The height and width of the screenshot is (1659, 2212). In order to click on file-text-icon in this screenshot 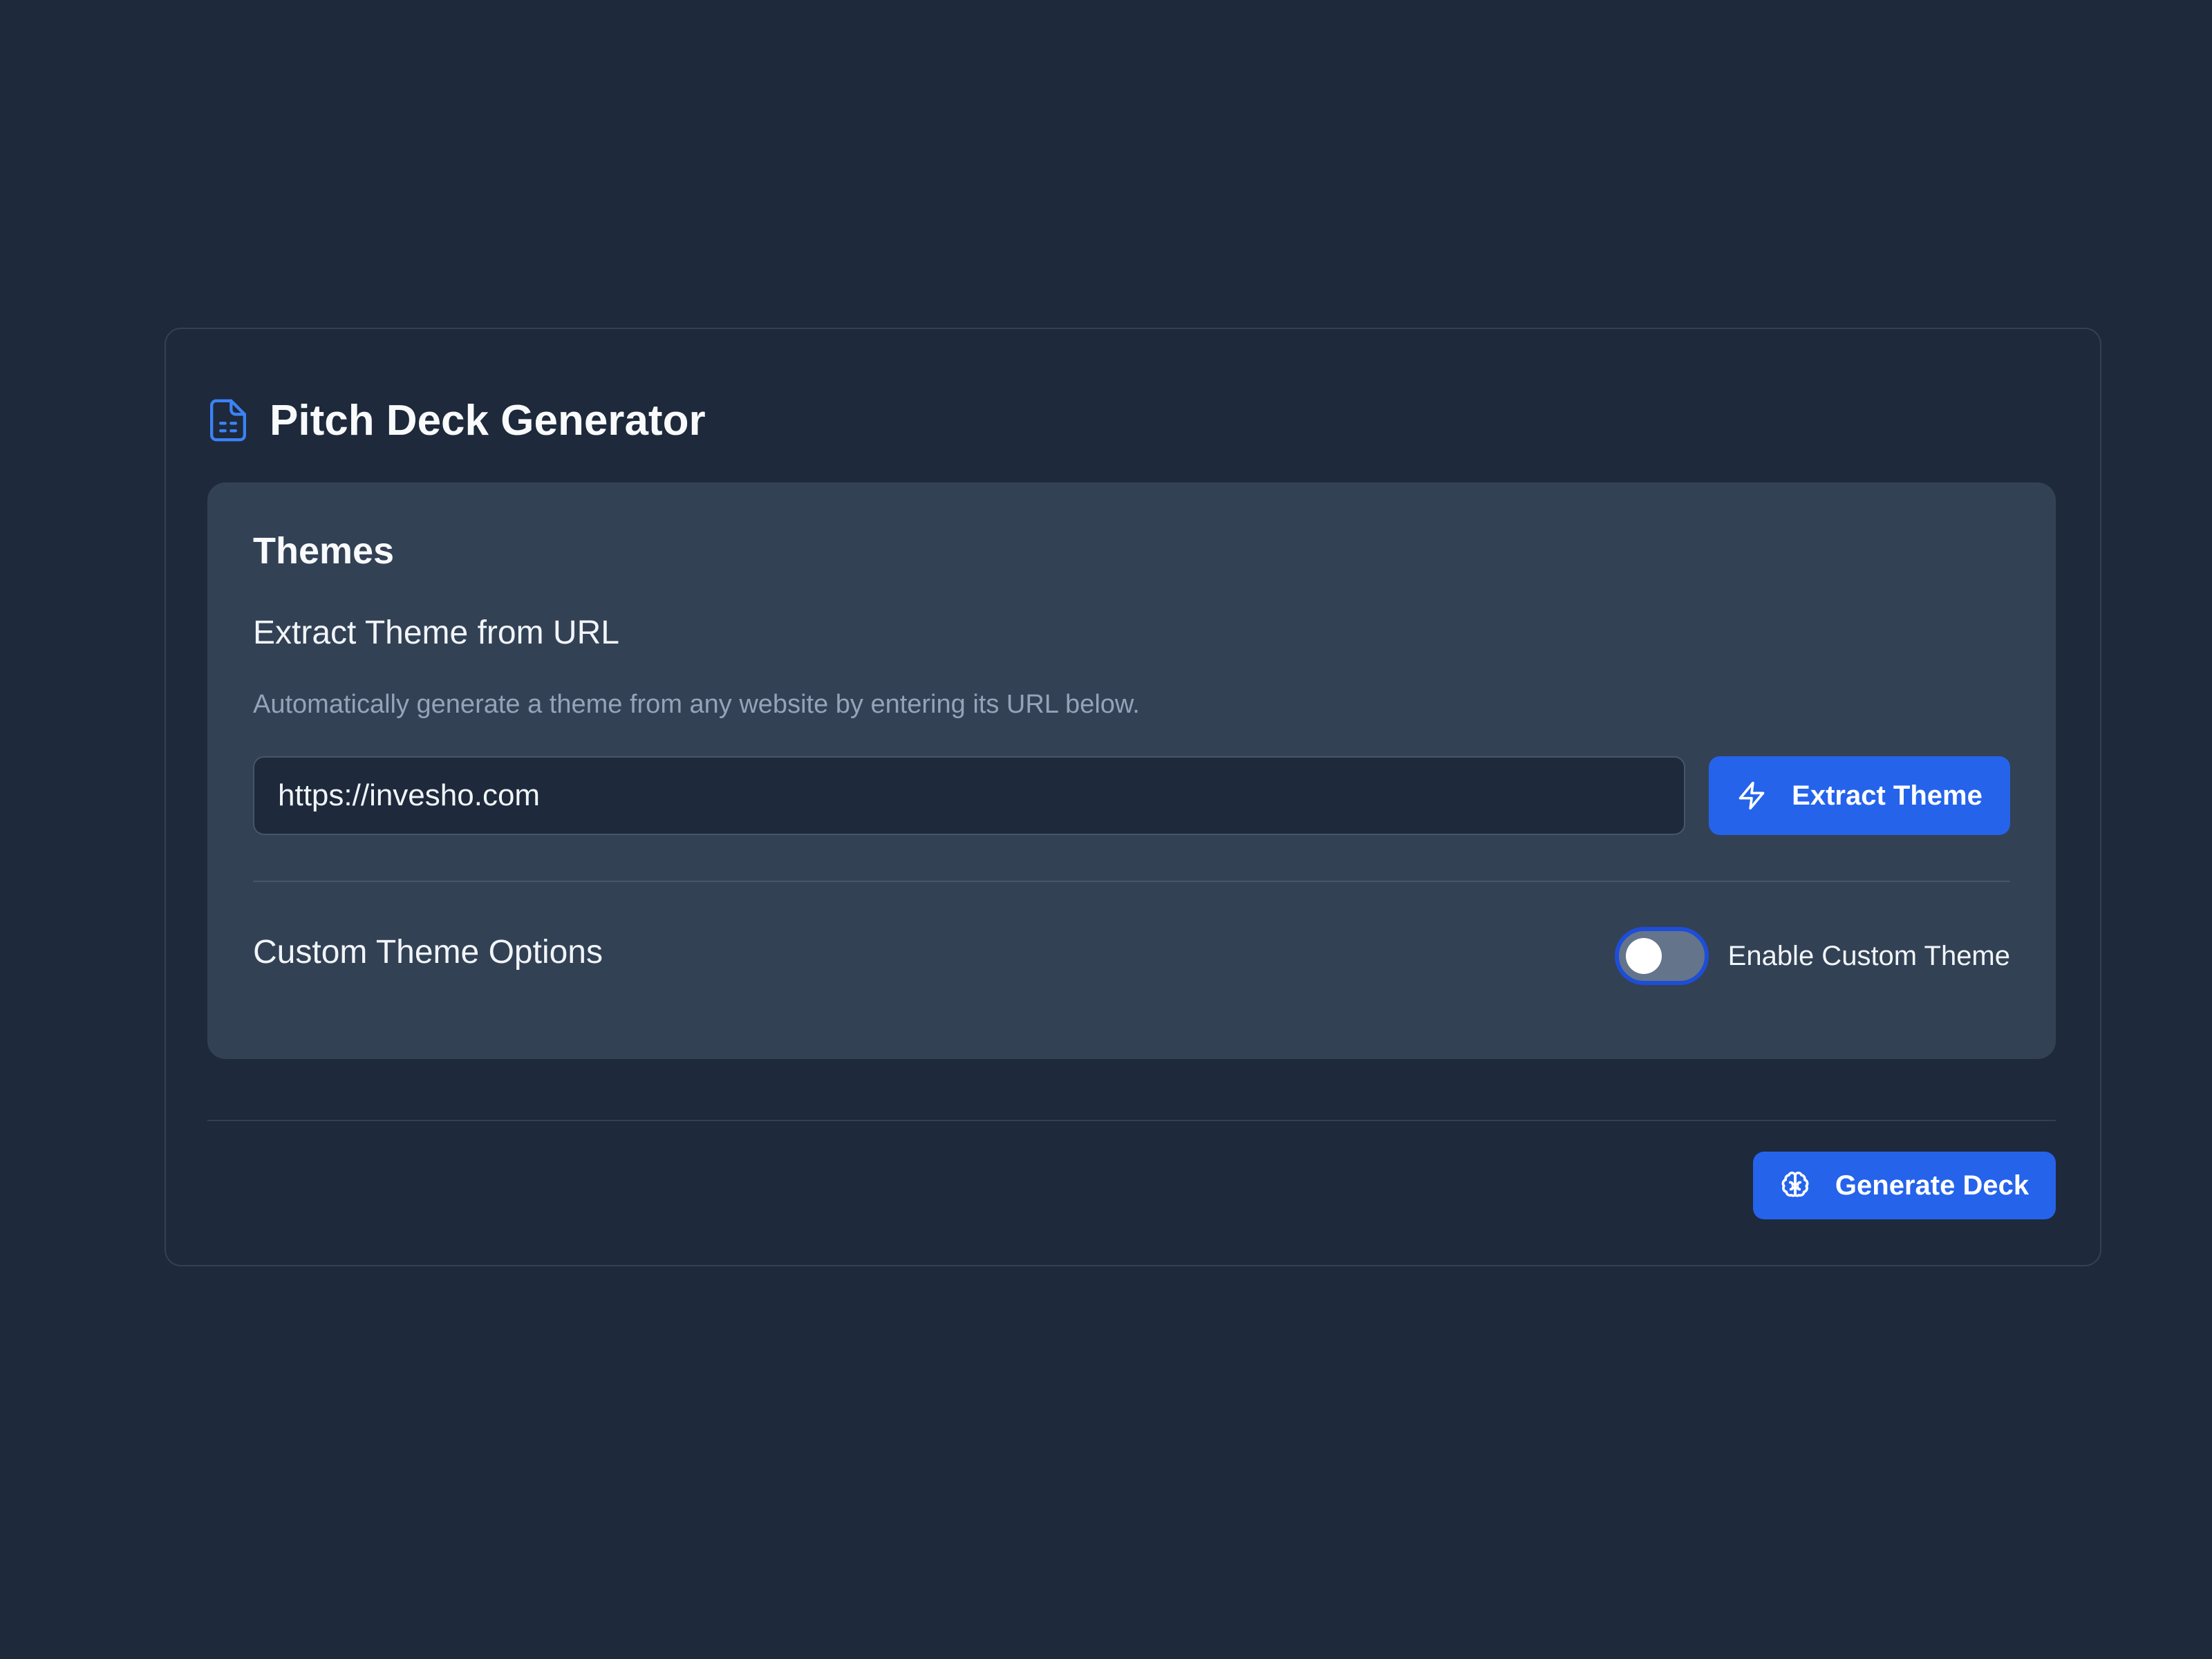, I will do `click(228, 420)`.